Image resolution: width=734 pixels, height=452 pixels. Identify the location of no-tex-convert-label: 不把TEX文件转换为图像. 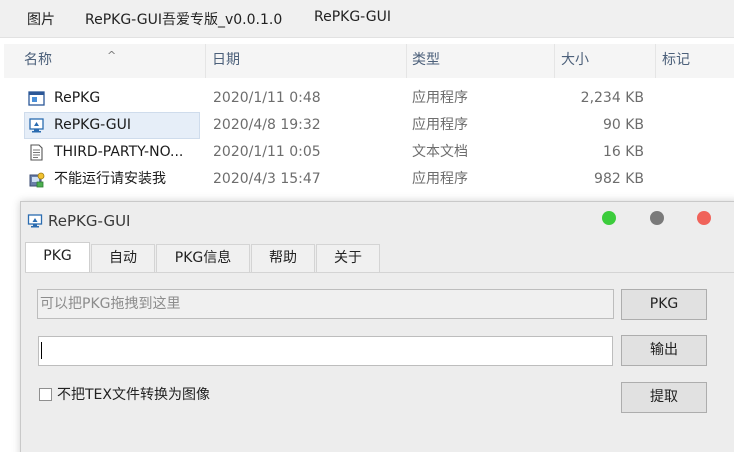
(133, 394).